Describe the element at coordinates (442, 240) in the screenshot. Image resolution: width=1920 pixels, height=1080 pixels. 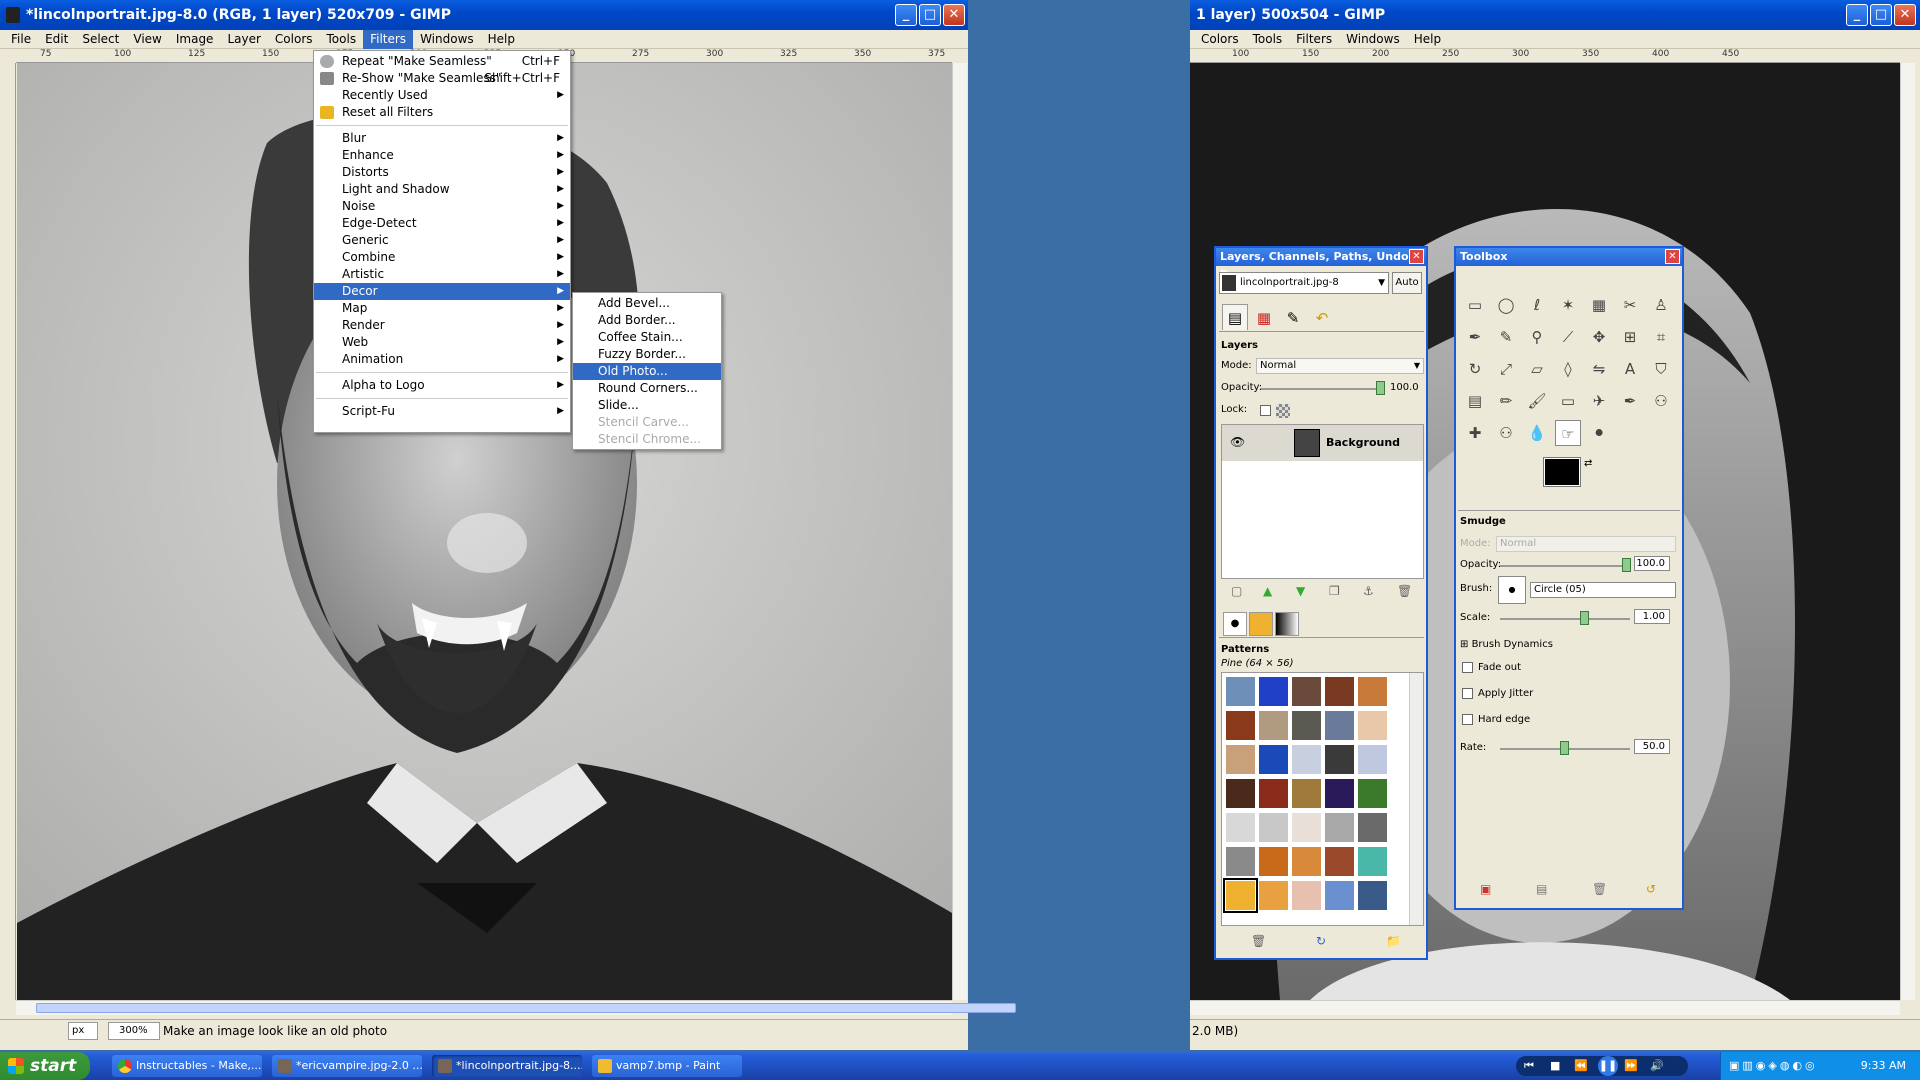
I see `menu-item-generic: Generic ▶` at that location.